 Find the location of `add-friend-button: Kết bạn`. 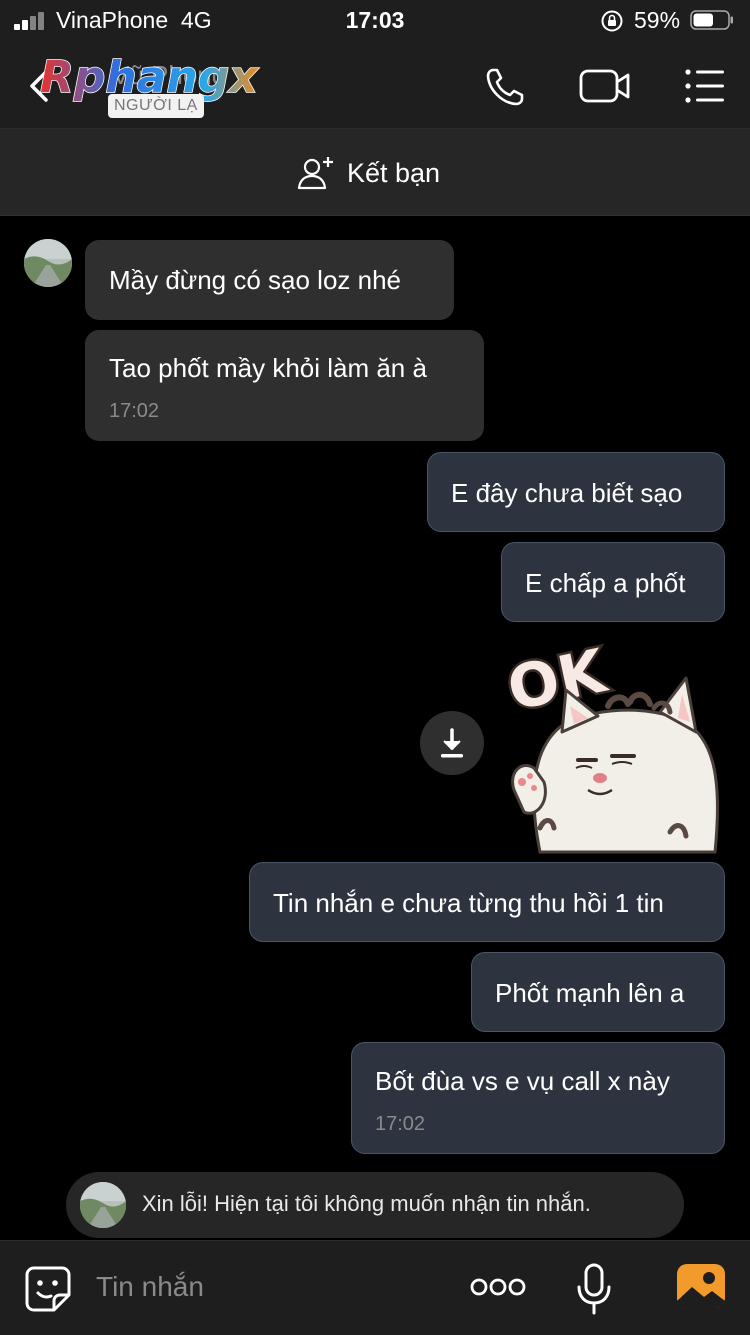

add-friend-button: Kết bạn is located at coordinates (368, 173).